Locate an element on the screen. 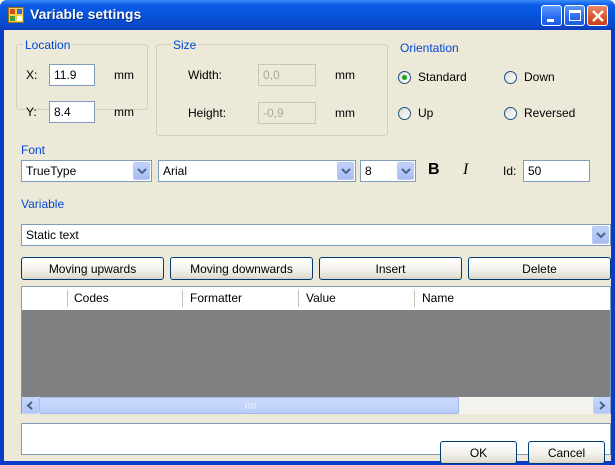 Image resolution: width=615 pixels, height=465 pixels. scroll-right-button is located at coordinates (601, 405).